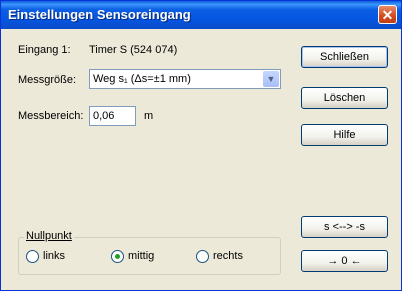  Describe the element at coordinates (149, 116) in the screenshot. I see `messbereich-unit: m` at that location.